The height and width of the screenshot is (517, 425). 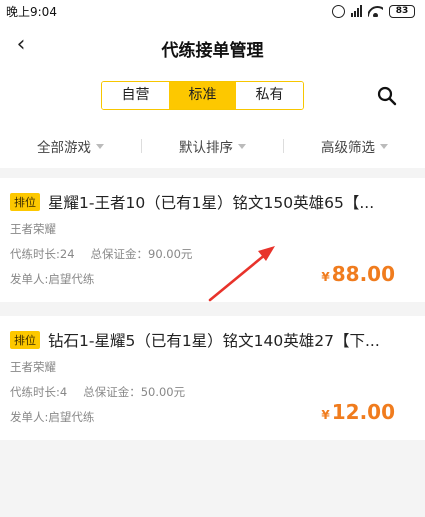 I want to click on battery-icon: 83, so click(x=402, y=11).